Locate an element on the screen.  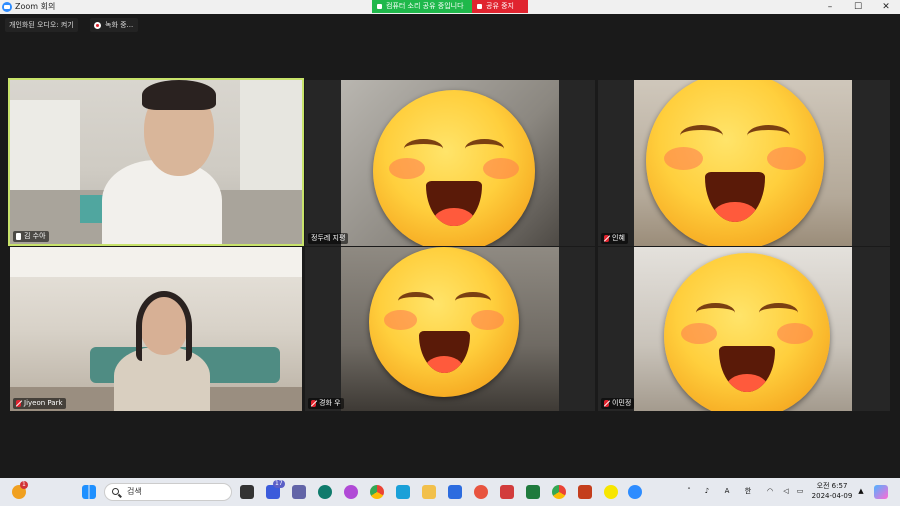
minimize-icon: – is located at coordinates (830, 7).